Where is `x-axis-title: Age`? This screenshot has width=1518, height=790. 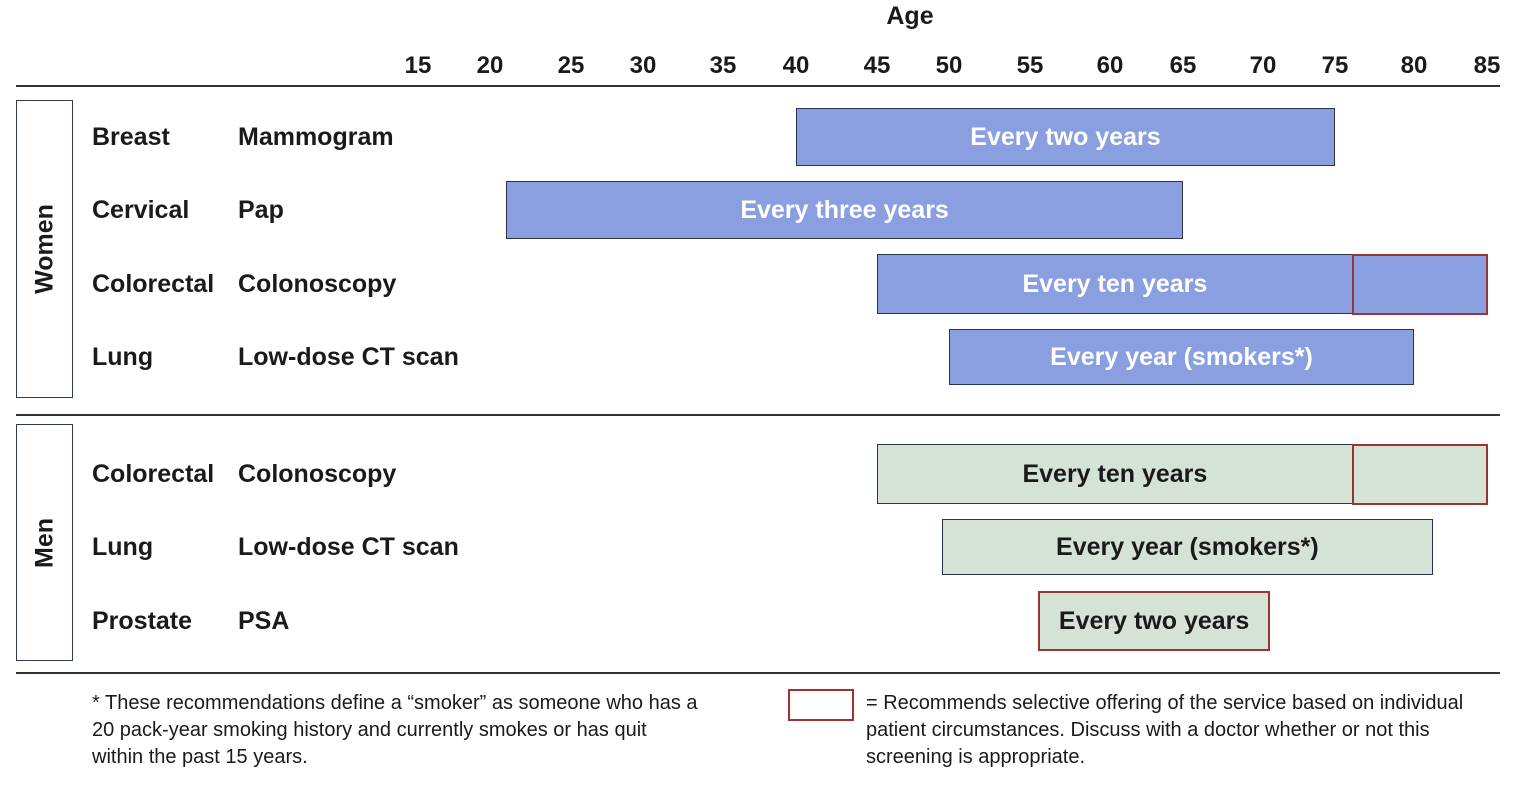
x-axis-title: Age is located at coordinates (910, 16).